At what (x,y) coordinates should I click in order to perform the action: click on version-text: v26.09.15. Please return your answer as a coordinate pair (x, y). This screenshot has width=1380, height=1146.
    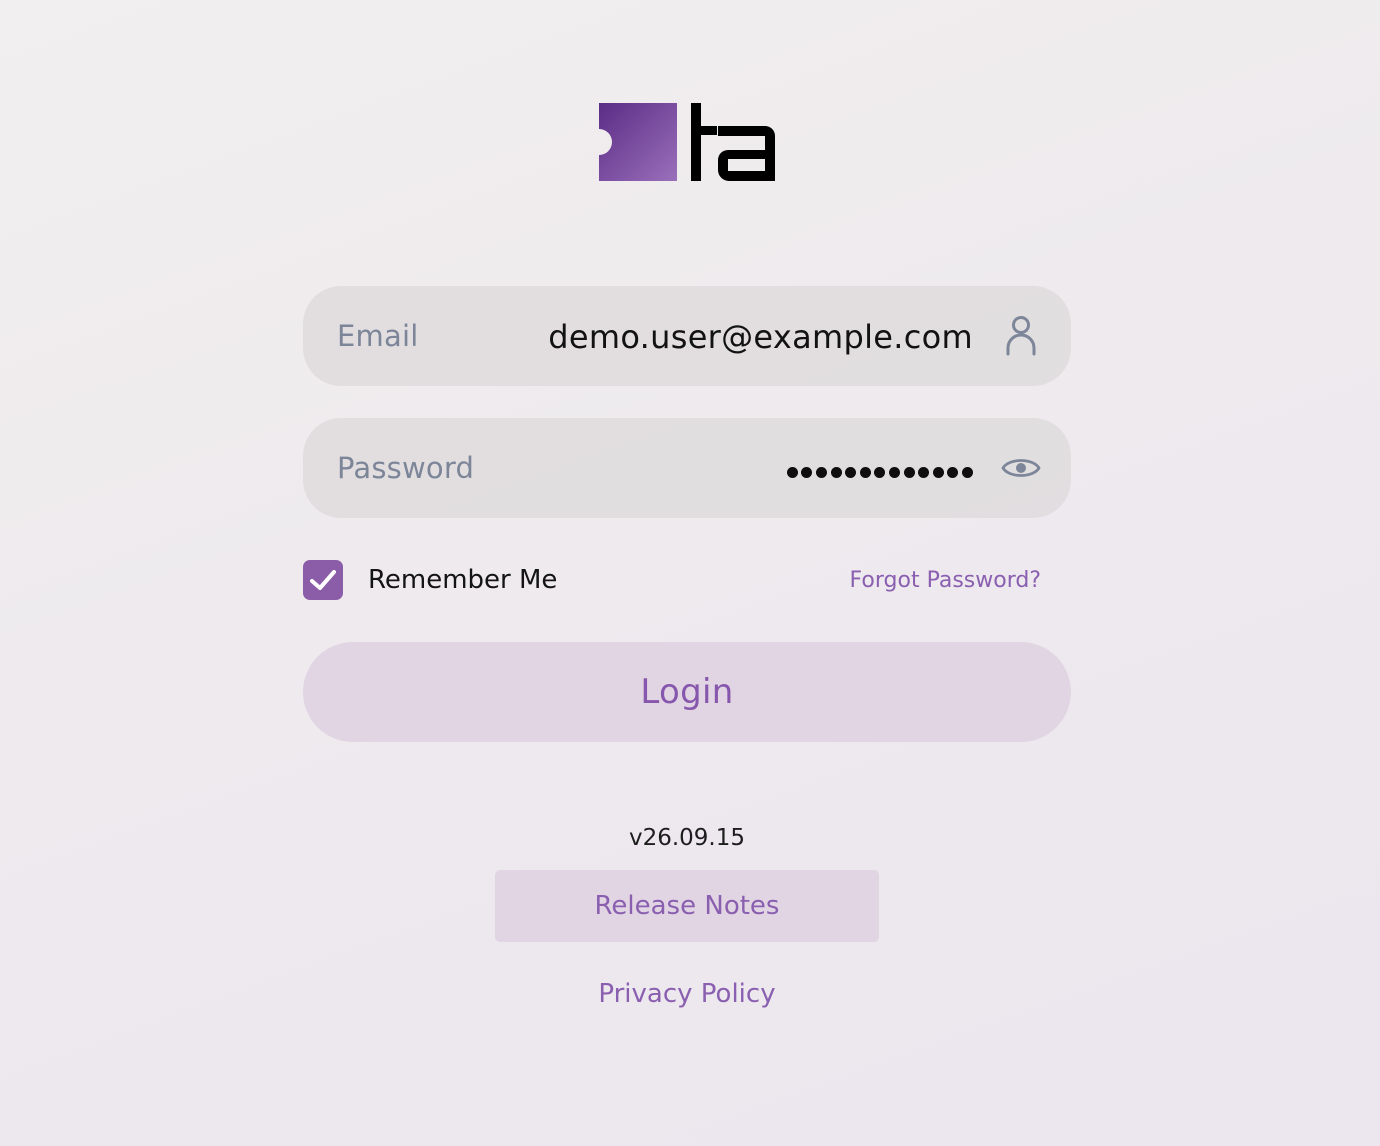
    Looking at the image, I should click on (687, 838).